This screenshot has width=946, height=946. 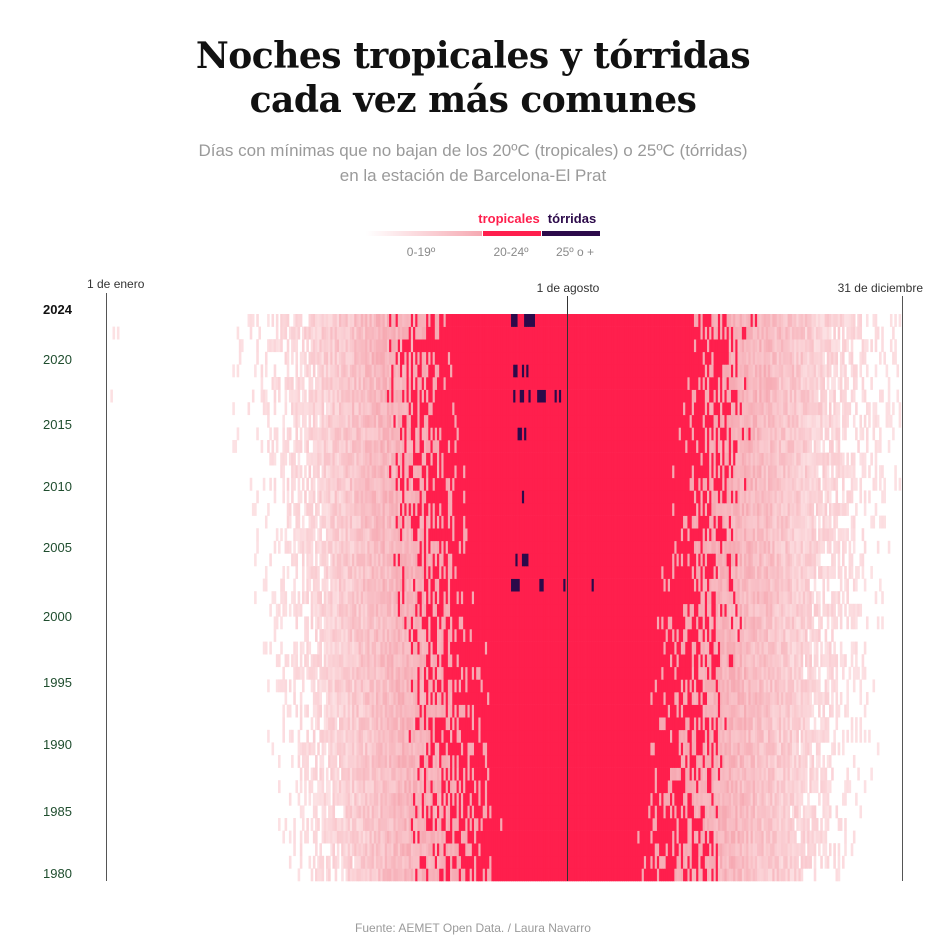 I want to click on legend-bin-0-19: 0-19º, so click(x=421, y=252).